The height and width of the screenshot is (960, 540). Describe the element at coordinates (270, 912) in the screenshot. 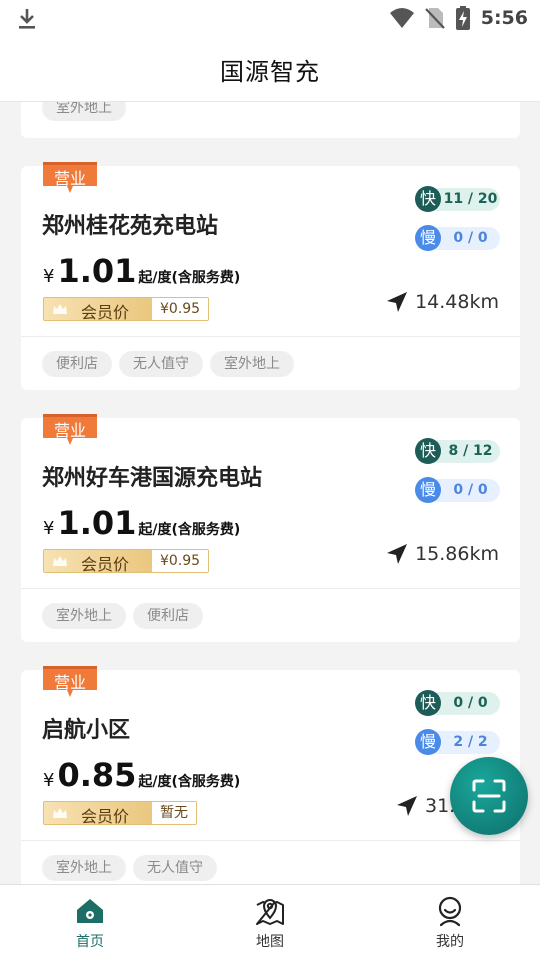

I see `map-pin-icon` at that location.